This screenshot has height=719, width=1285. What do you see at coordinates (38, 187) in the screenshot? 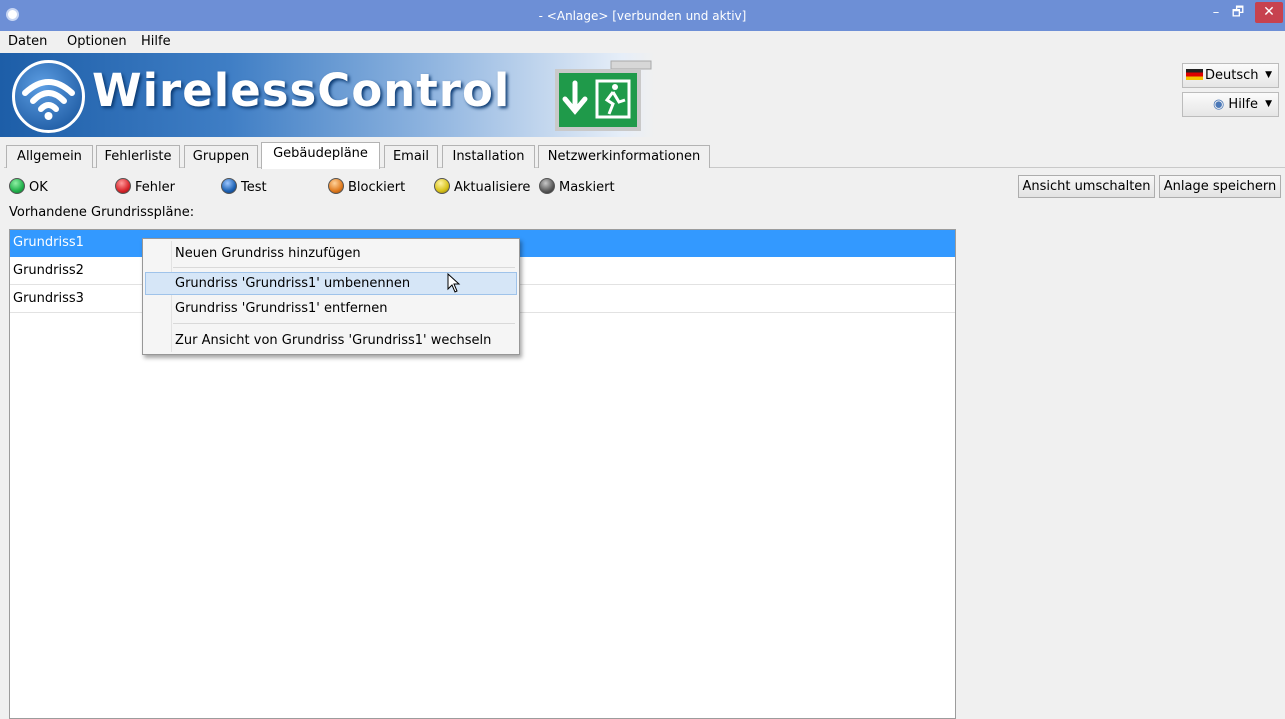
I see `legend-ok-label: OK` at bounding box center [38, 187].